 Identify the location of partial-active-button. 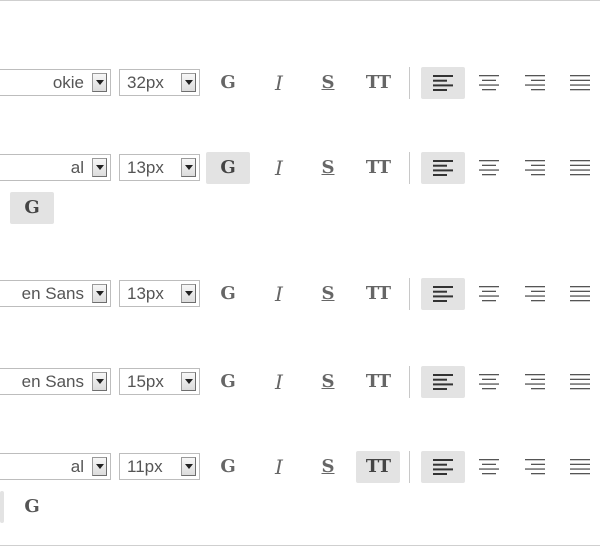
(2, 507).